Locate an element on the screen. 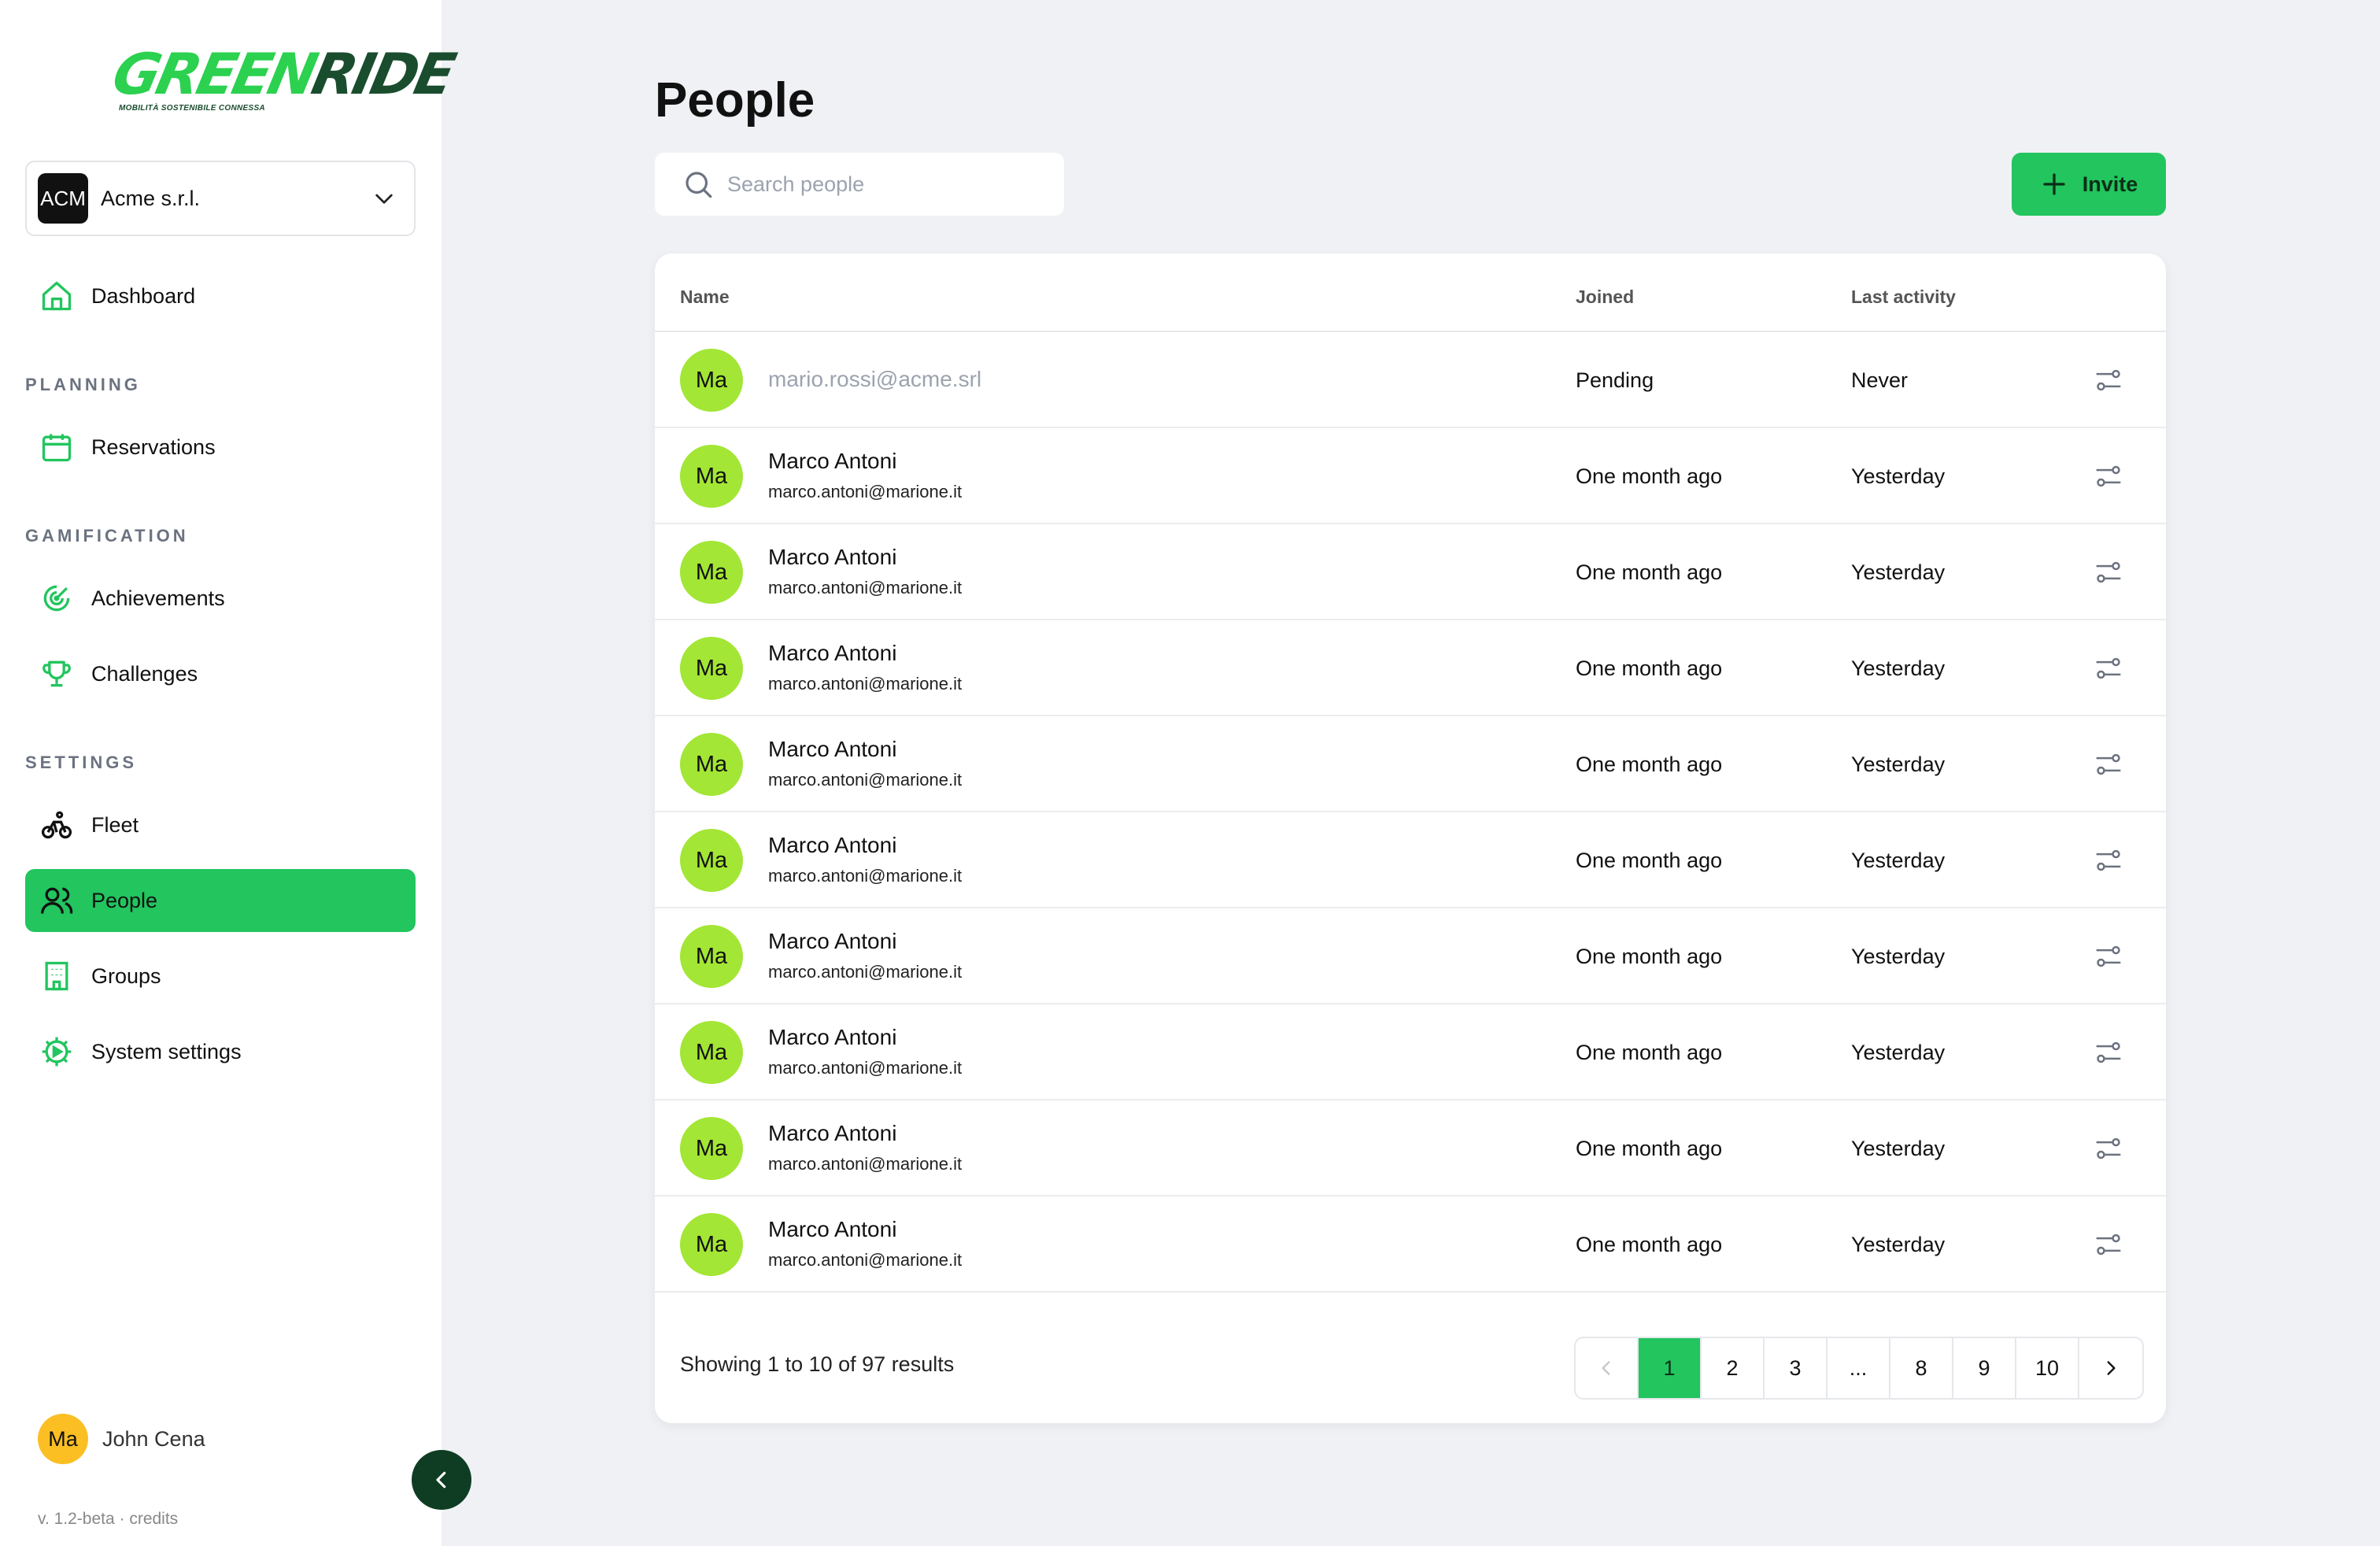 The height and width of the screenshot is (1546, 2380). org-name: Acme s.r.l. is located at coordinates (151, 198).